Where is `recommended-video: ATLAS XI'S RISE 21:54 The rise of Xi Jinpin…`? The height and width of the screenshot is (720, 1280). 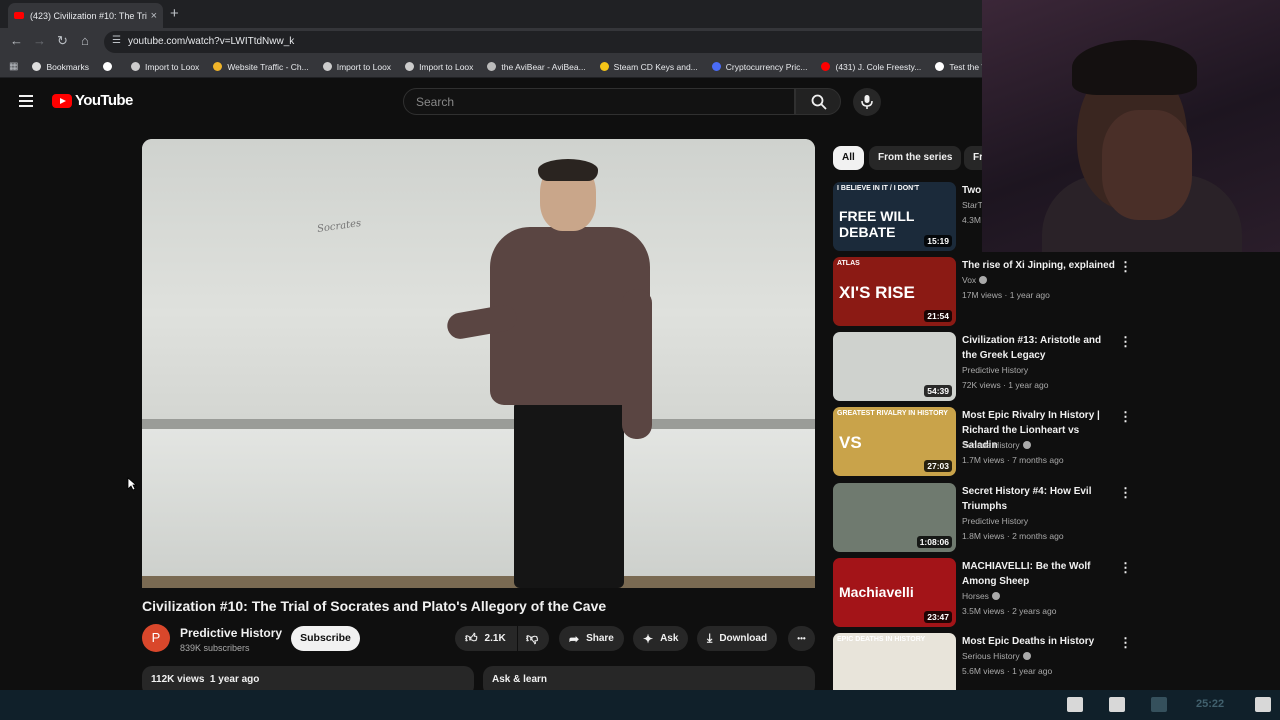 recommended-video: ATLAS XI'S RISE 21:54 The rise of Xi Jinpin… is located at coordinates (983, 292).